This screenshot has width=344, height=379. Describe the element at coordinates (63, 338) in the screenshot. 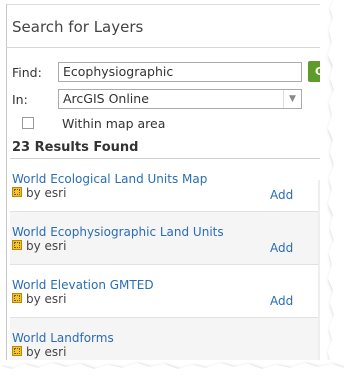

I see `result-title-link: World Landforms` at that location.